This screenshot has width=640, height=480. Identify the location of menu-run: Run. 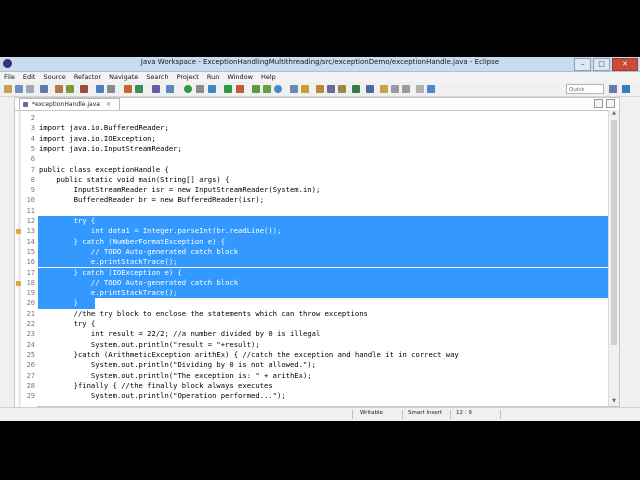
(213, 77).